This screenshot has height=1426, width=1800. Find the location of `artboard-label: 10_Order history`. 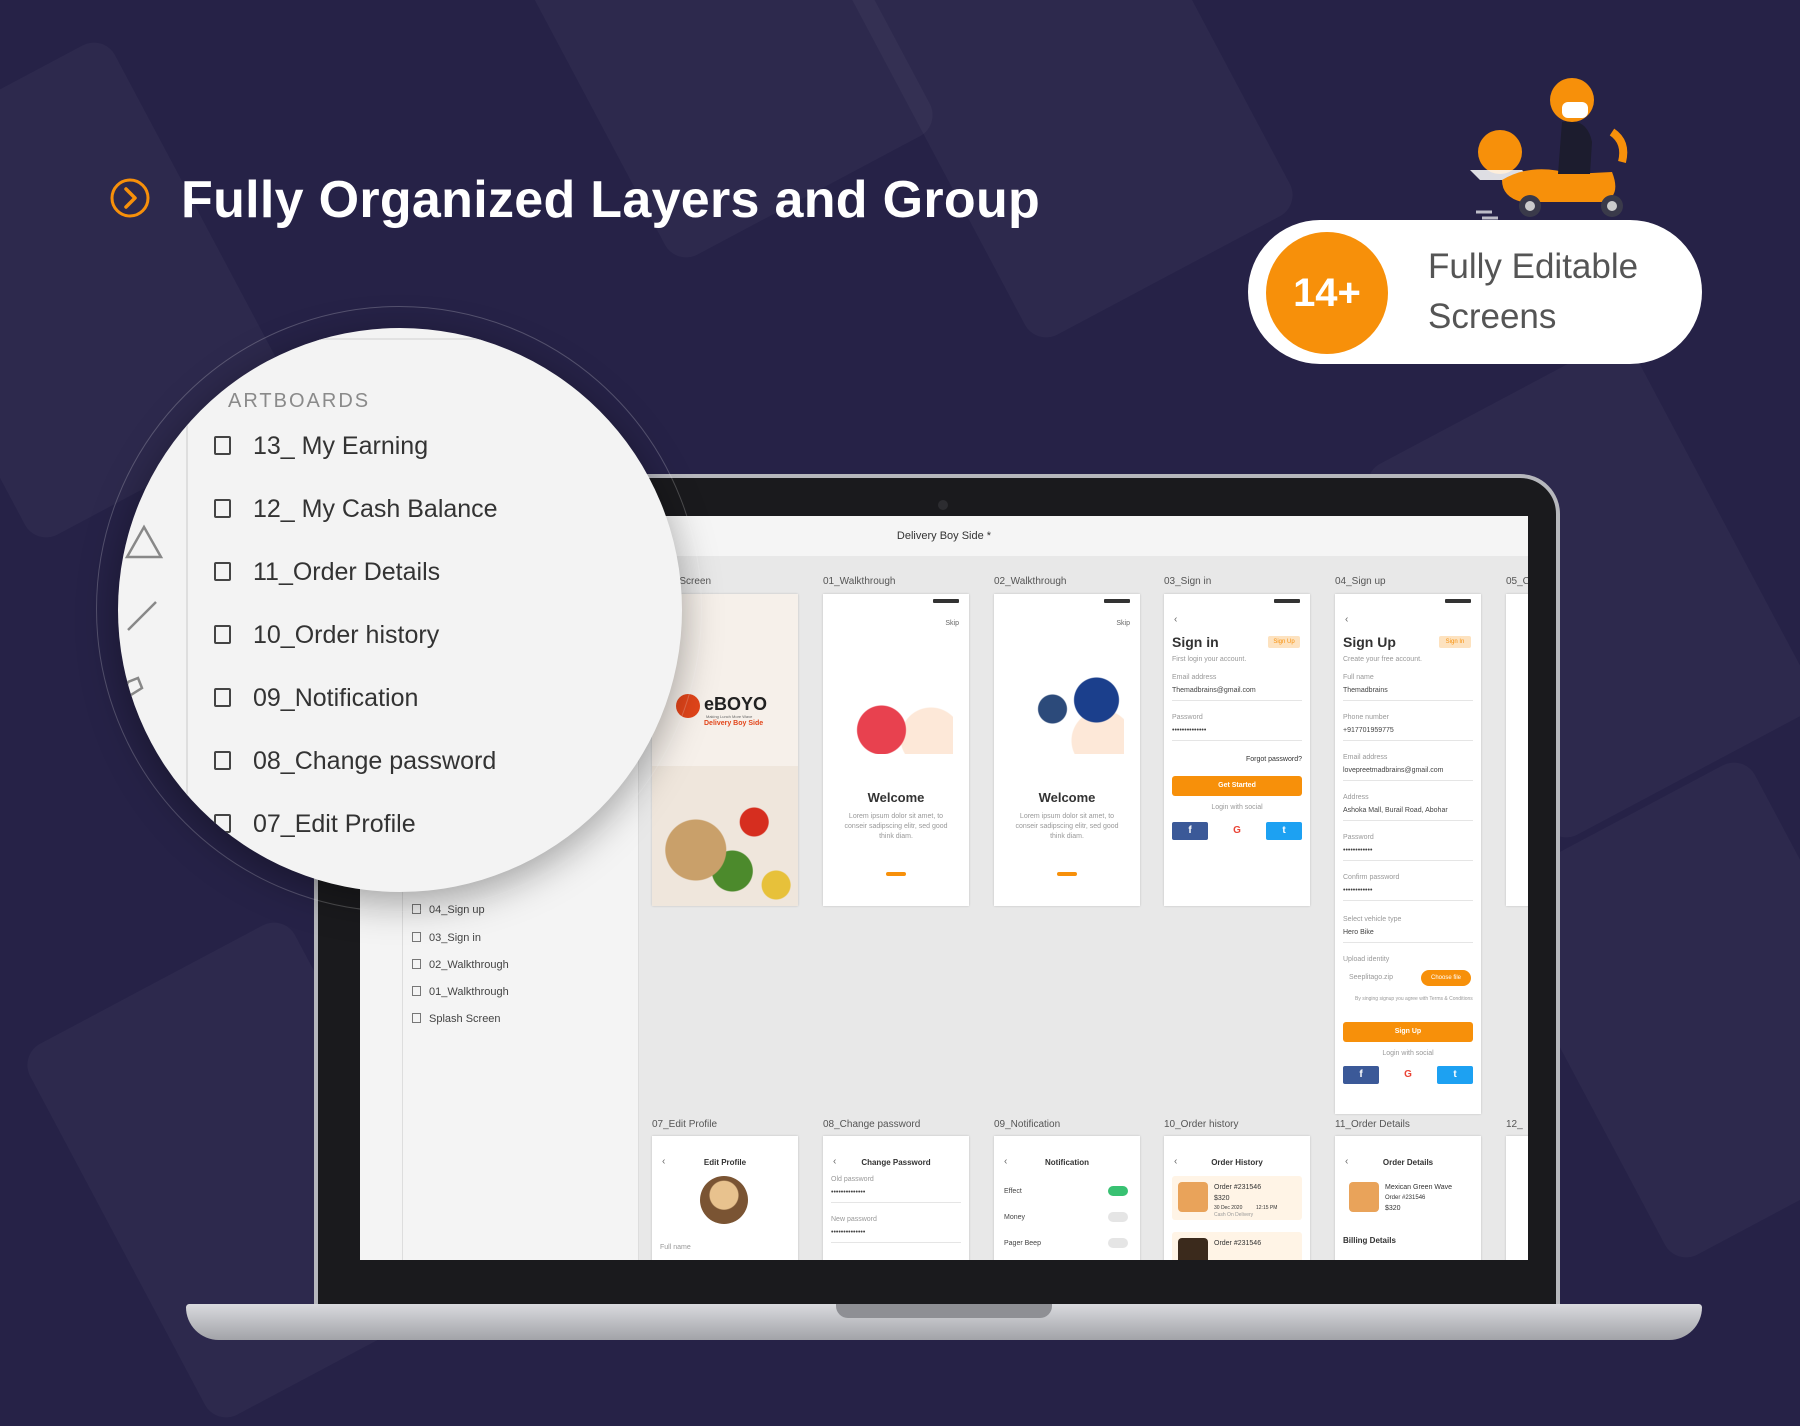

artboard-label: 10_Order history is located at coordinates (1201, 1124).